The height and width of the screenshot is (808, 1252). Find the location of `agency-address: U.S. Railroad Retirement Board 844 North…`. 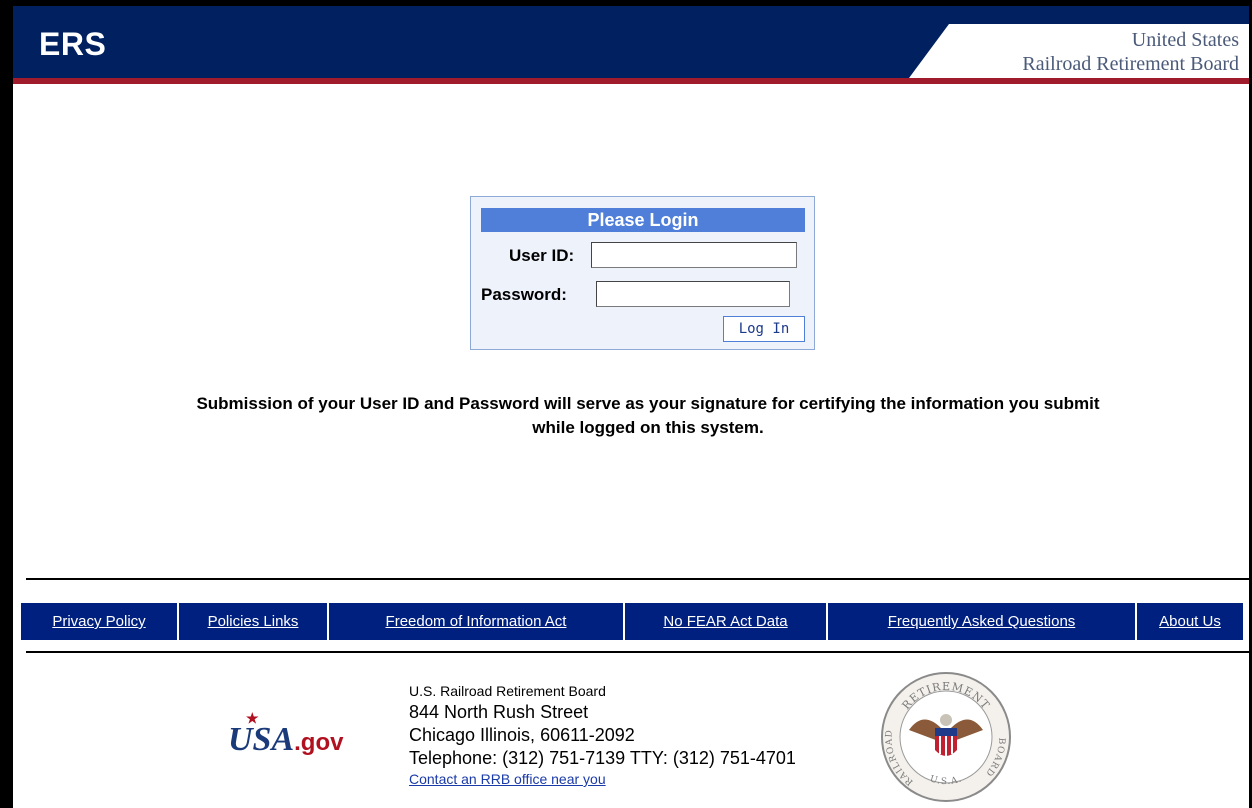

agency-address: U.S. Railroad Retirement Board 844 North… is located at coordinates (602, 735).